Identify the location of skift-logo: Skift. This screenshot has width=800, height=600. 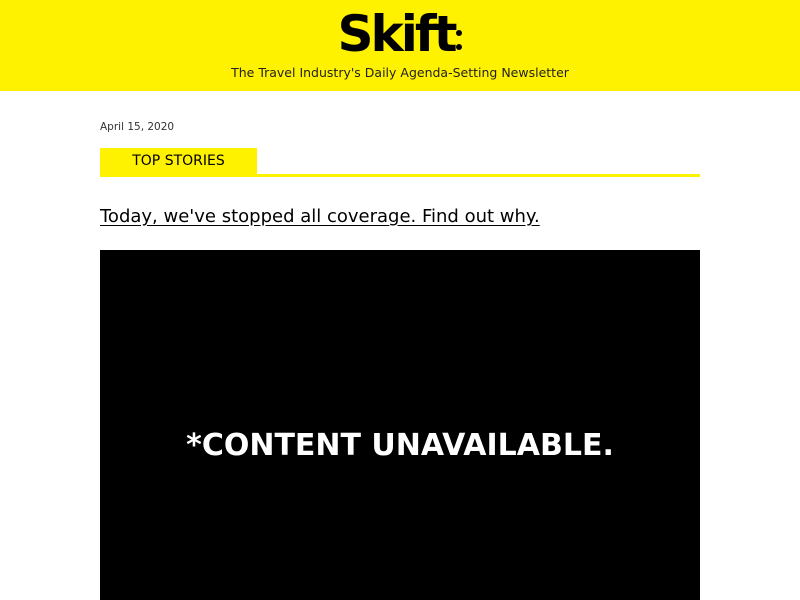
(400, 34).